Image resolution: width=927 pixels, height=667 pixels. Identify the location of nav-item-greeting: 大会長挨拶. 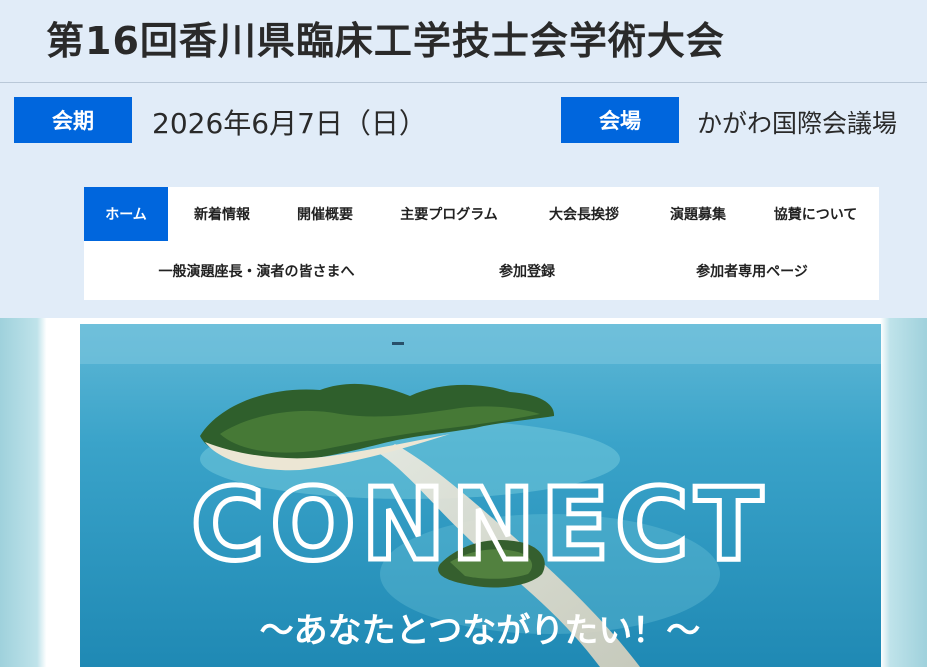
(584, 214).